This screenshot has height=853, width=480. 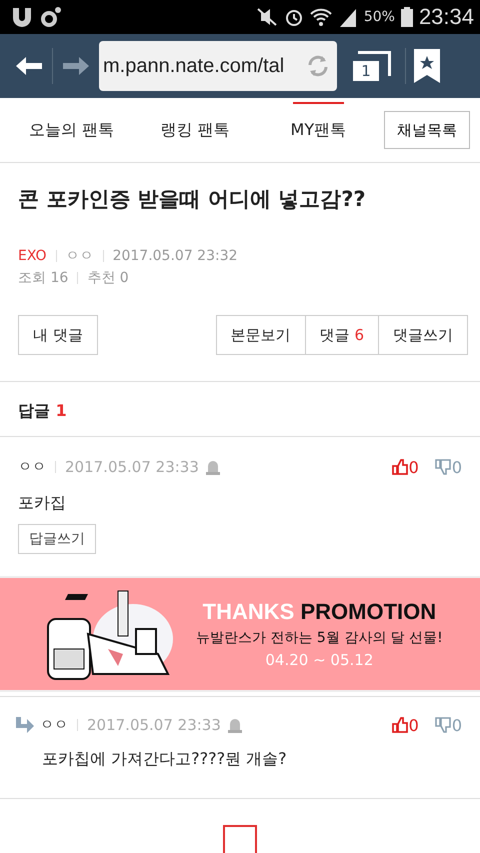 I want to click on address-bar: m.pann.nate.com/tal, so click(x=218, y=66).